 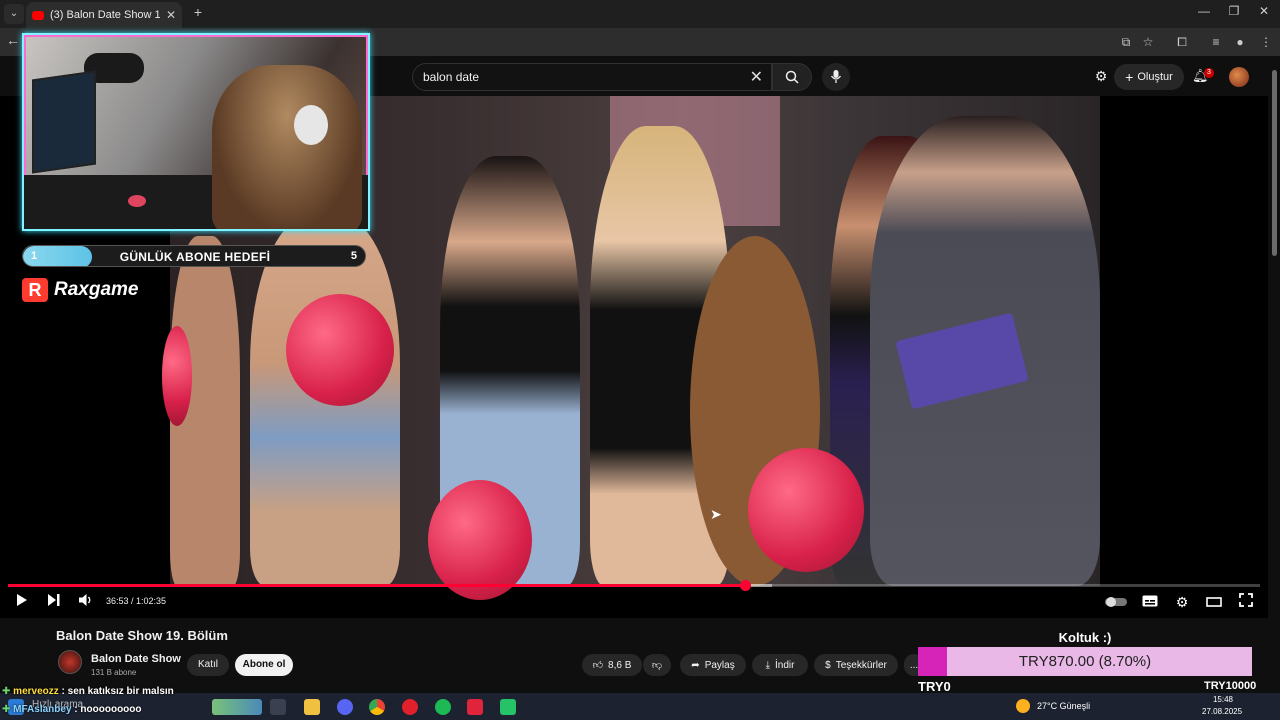 I want to click on thanks-icon: $, so click(x=828, y=665).